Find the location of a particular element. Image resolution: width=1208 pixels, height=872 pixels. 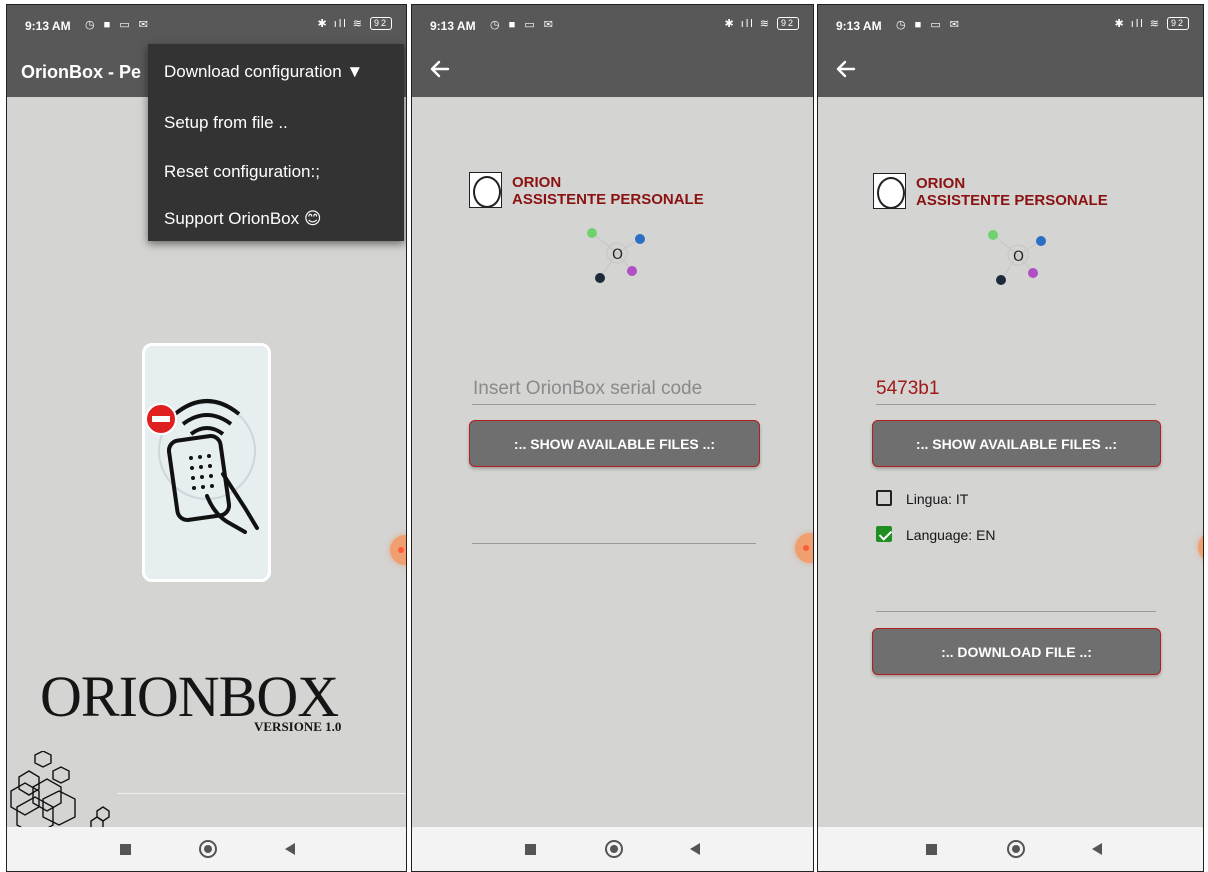

download-file-button: :.. DOWNLOAD FILE ..: is located at coordinates (1016, 651).